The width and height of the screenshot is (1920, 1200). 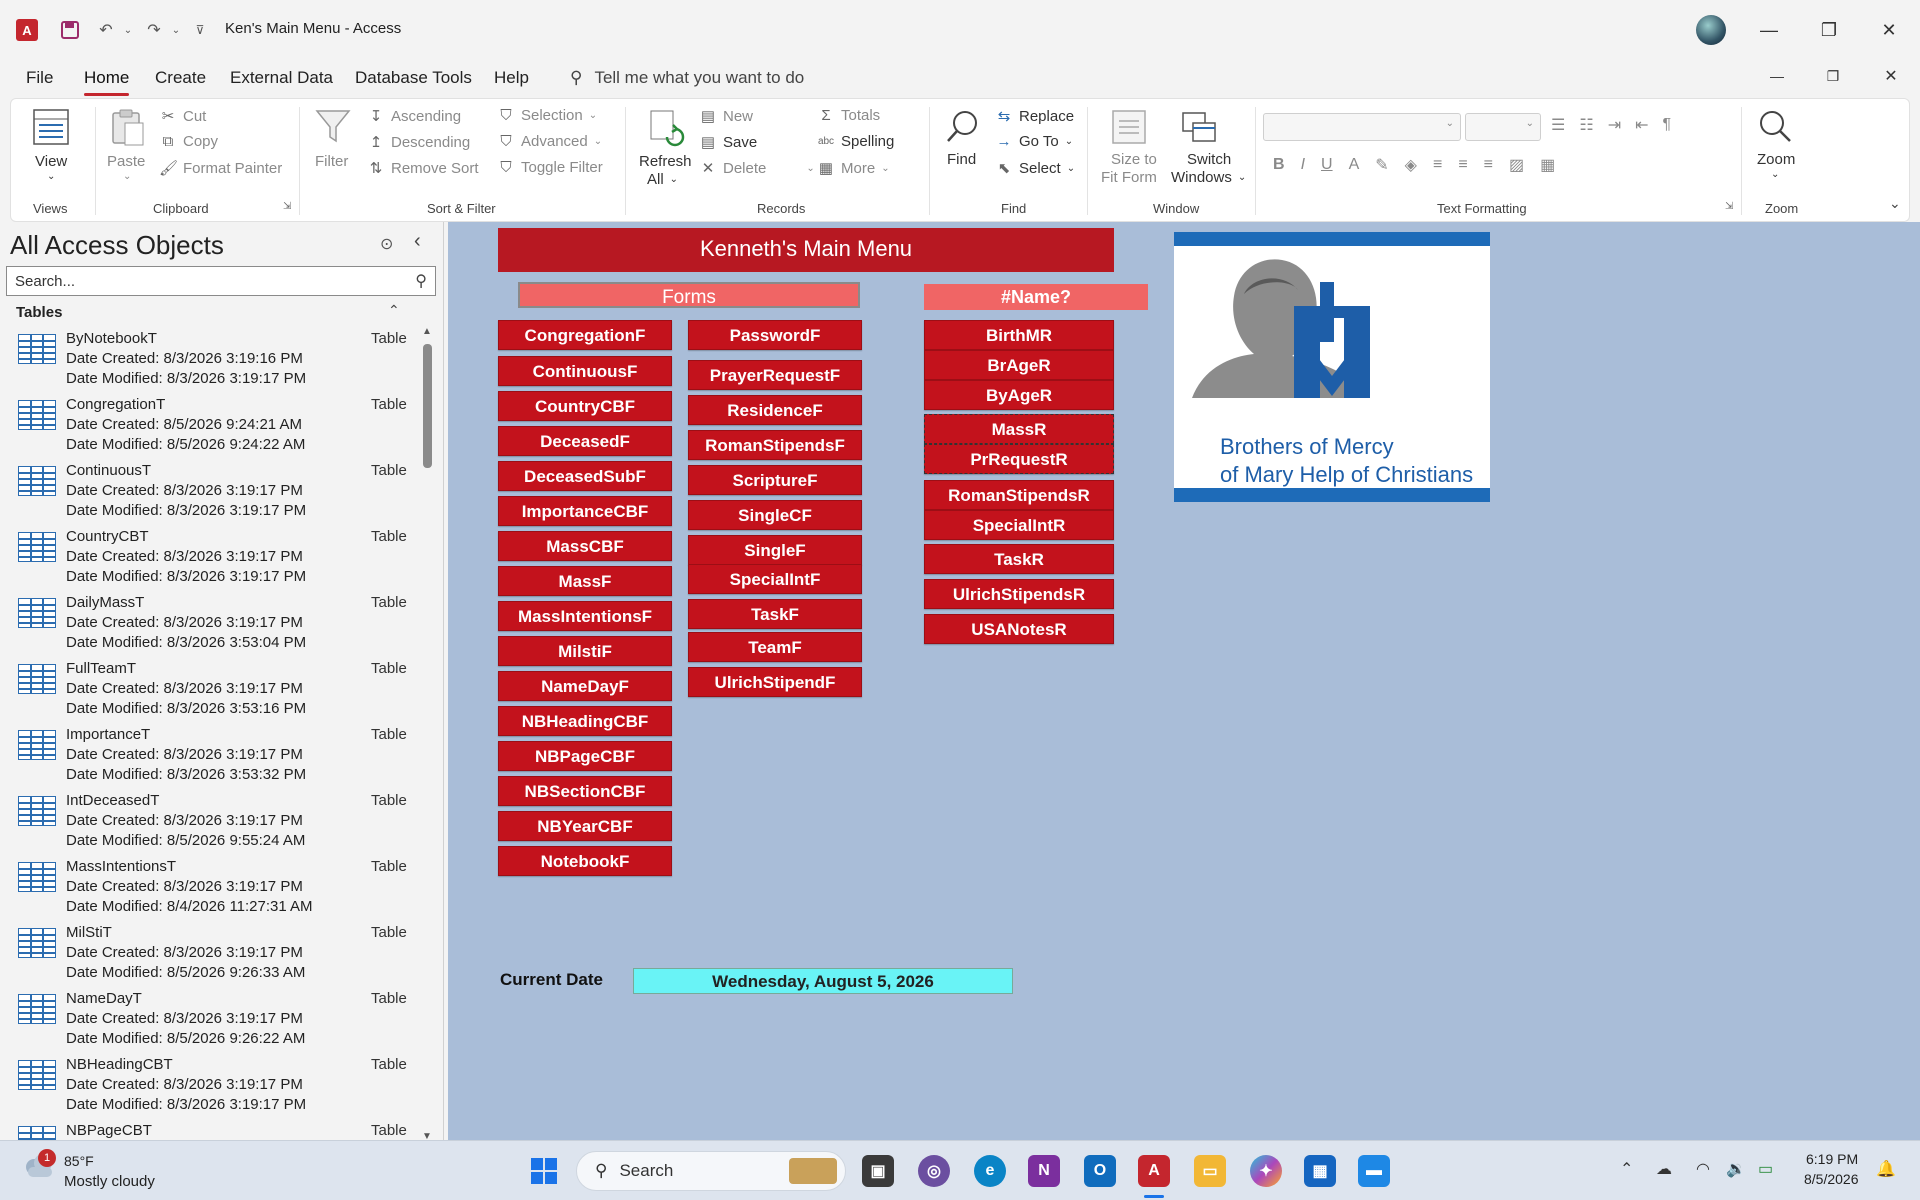 What do you see at coordinates (1664, 1169) in the screenshot?
I see `onedrive-sync-icon: ☁` at bounding box center [1664, 1169].